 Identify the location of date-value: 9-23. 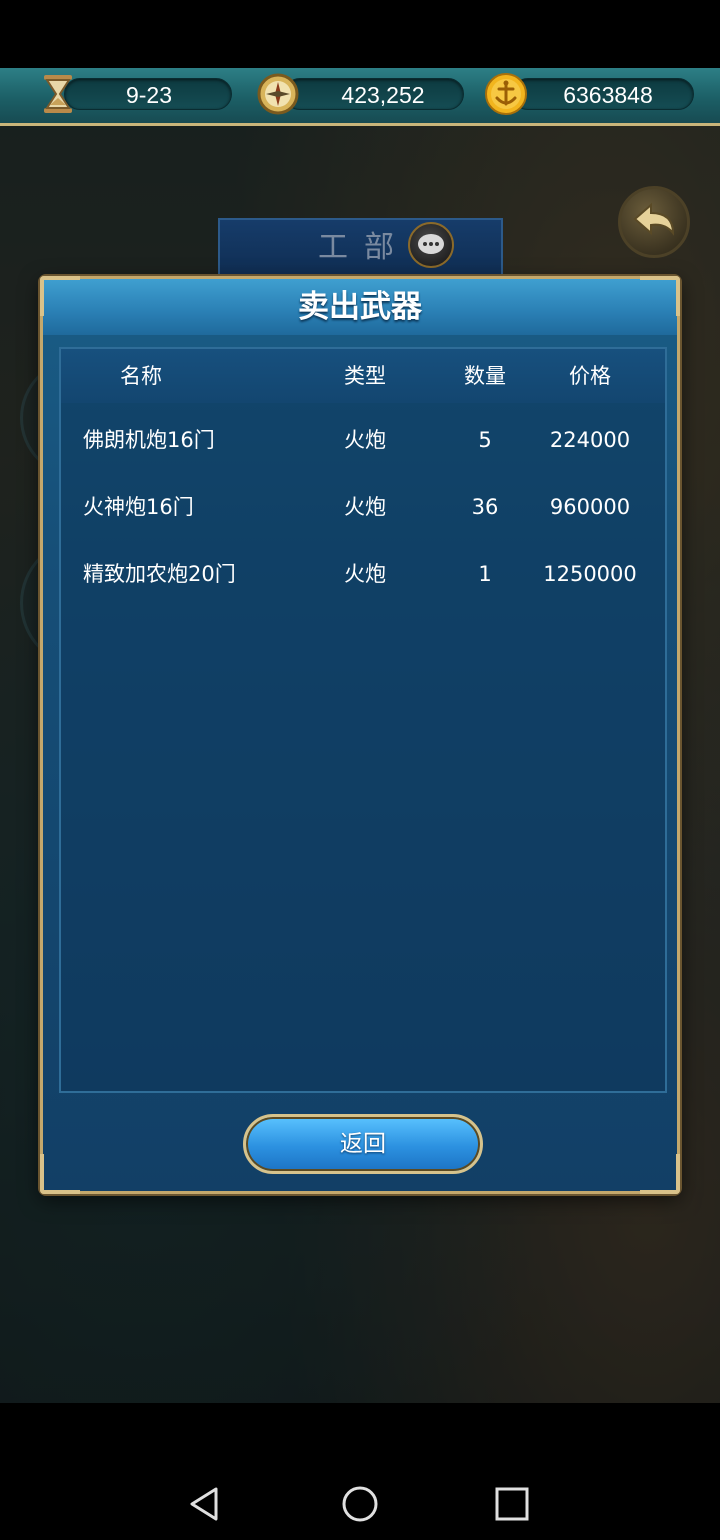
(149, 95).